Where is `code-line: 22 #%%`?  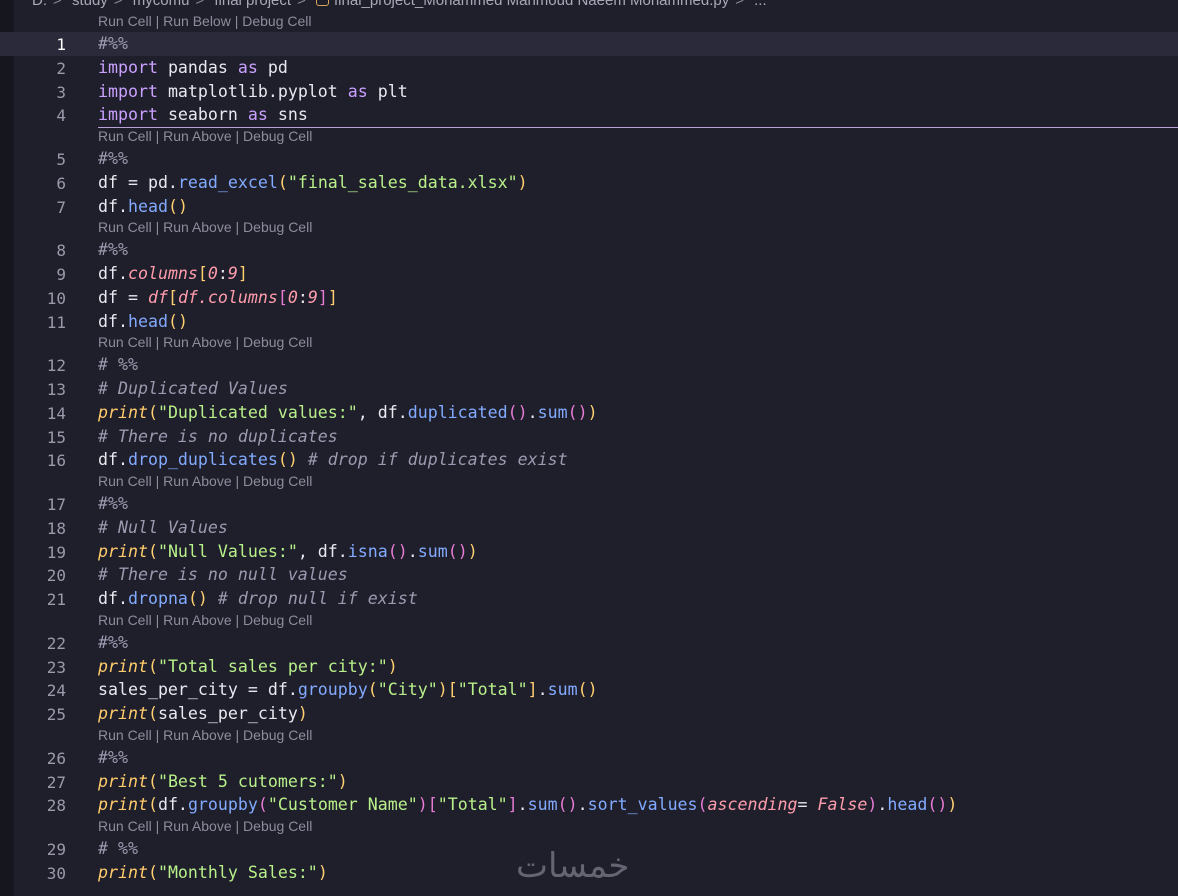
code-line: 22 #%% is located at coordinates (589, 643).